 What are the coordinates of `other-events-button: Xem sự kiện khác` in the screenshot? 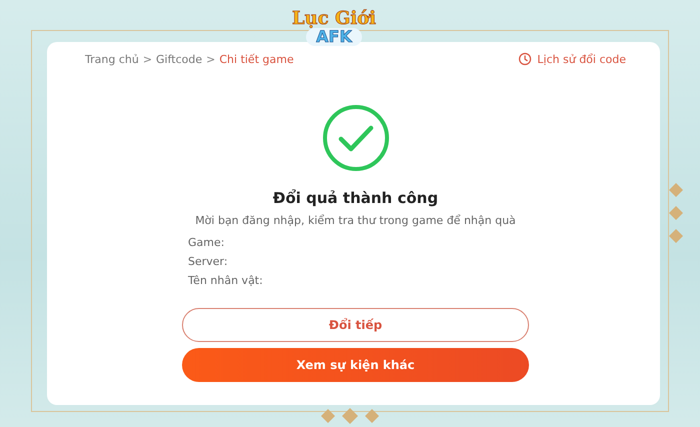 It's located at (355, 365).